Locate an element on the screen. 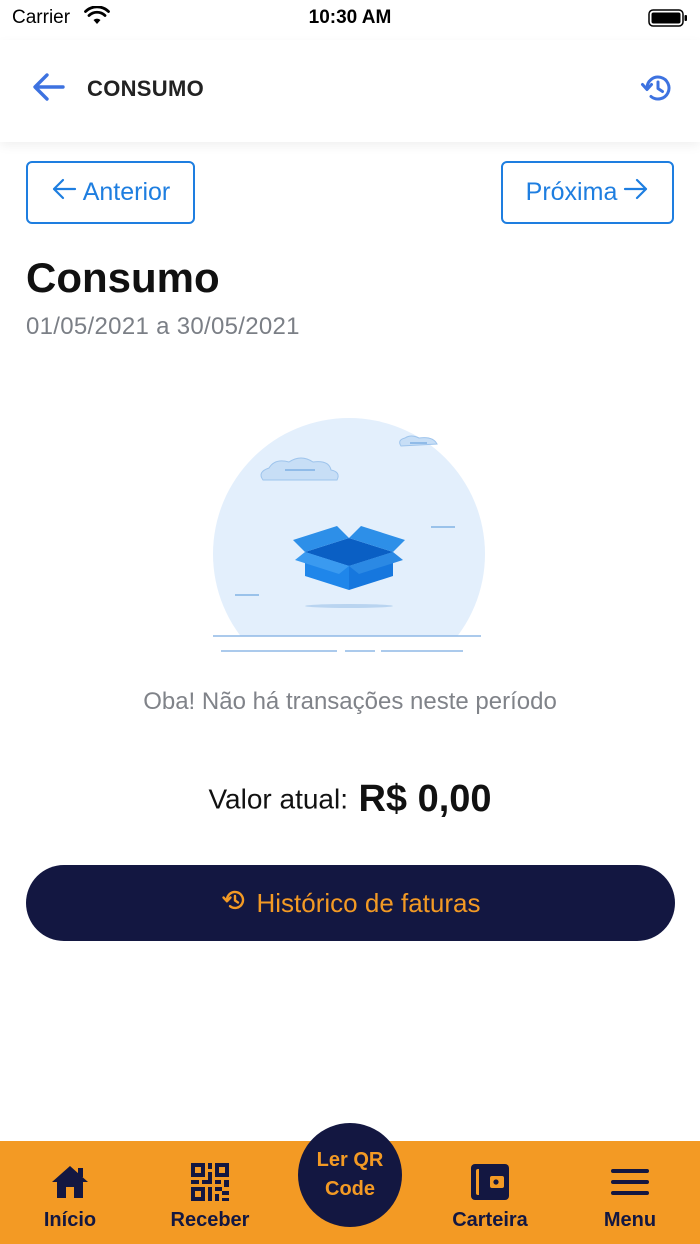 The image size is (700, 1244). battery-icon is located at coordinates (668, 20).